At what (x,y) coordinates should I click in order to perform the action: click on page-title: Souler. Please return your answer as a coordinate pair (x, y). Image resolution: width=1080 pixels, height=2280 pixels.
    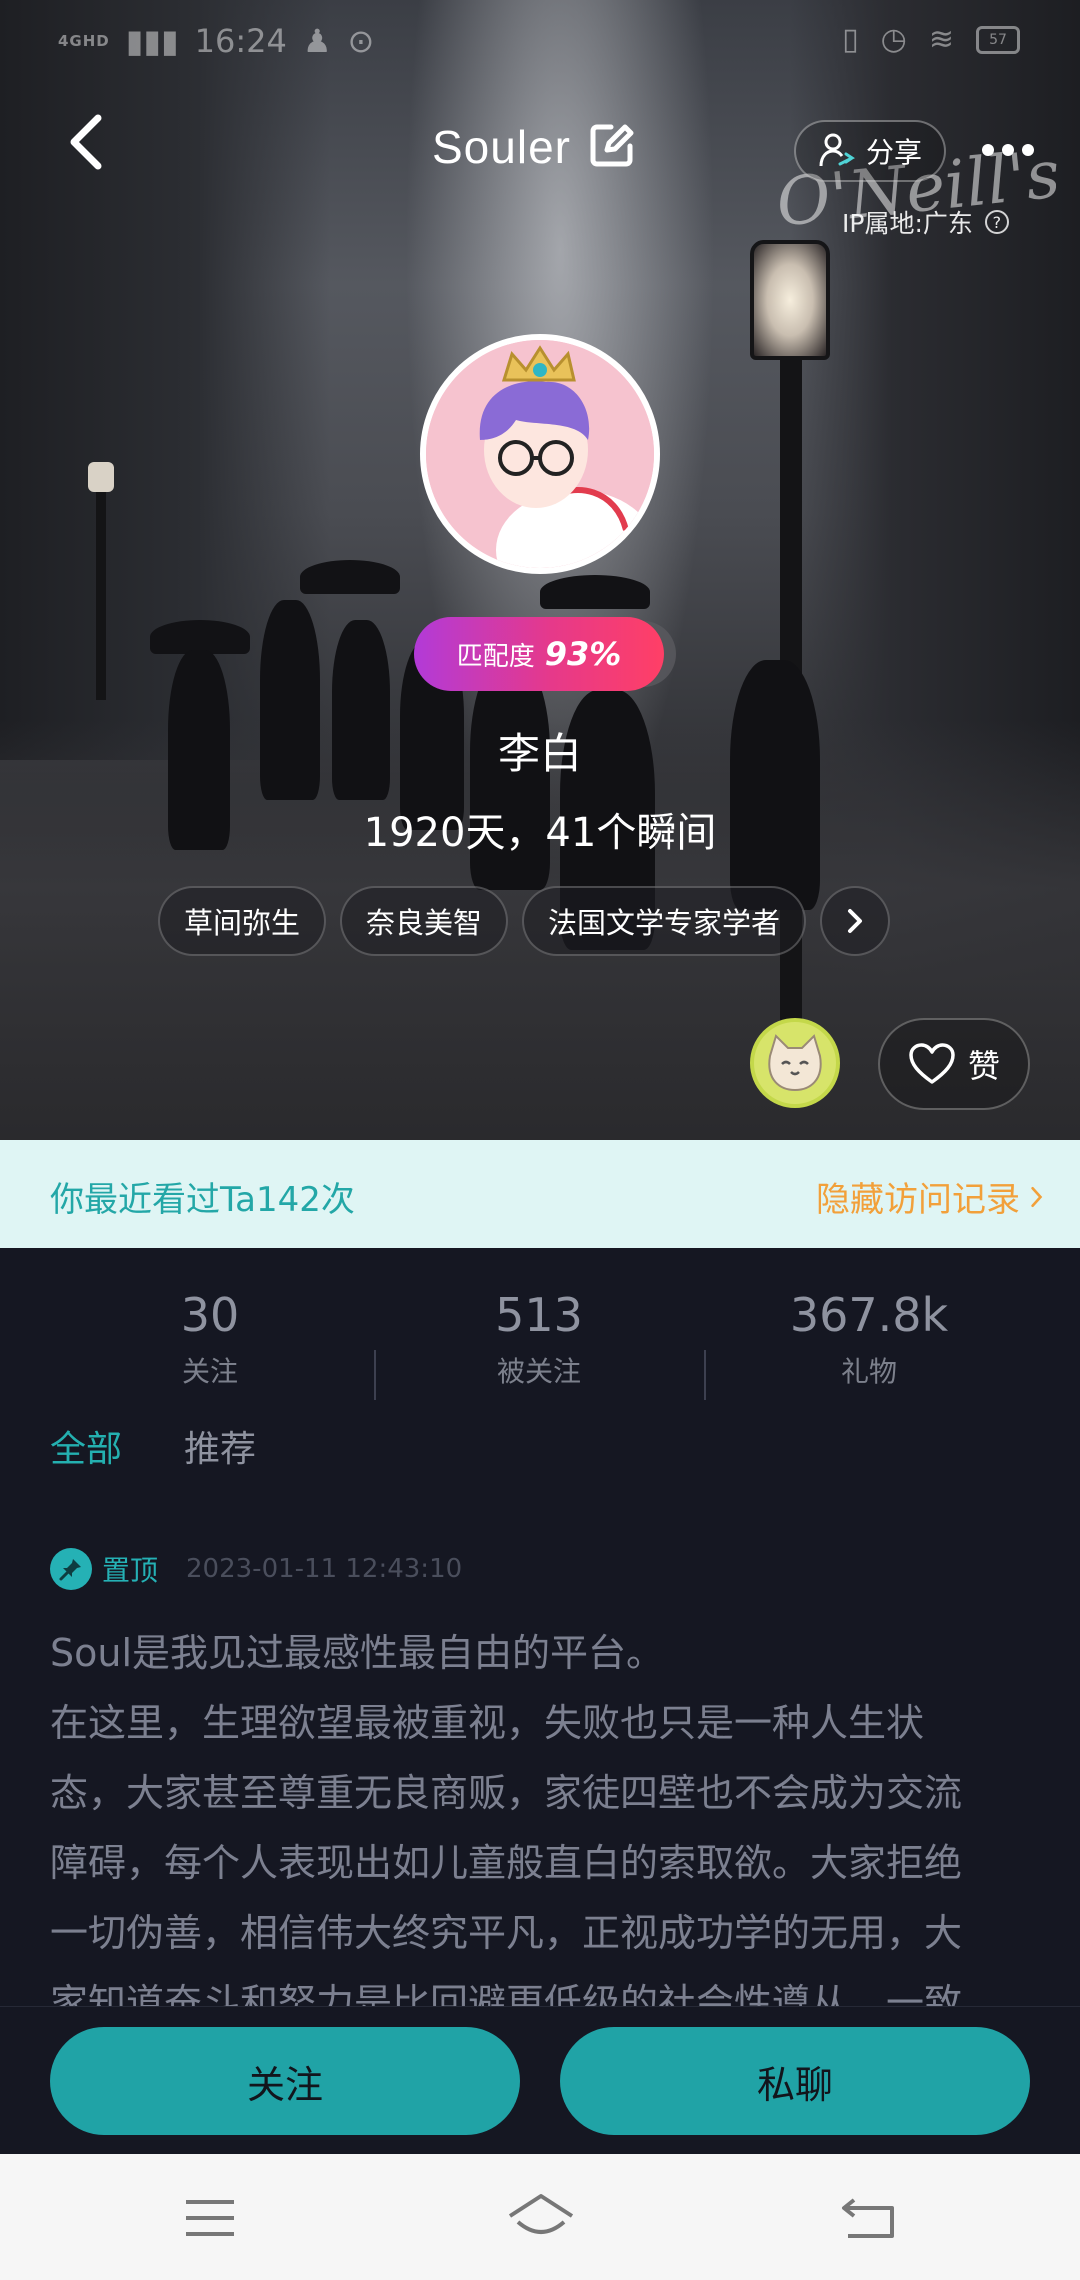
    Looking at the image, I should click on (501, 147).